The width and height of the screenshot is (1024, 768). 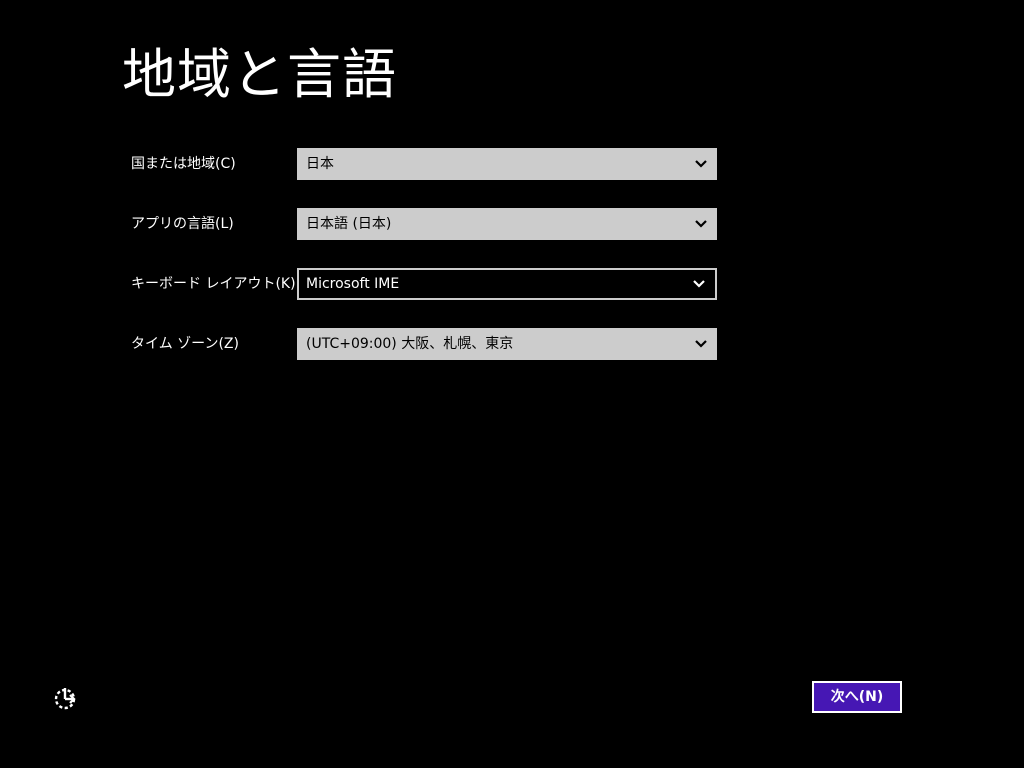 I want to click on time-zone-select: (UTC+09:00) 大阪、札幌、東京, so click(x=507, y=344).